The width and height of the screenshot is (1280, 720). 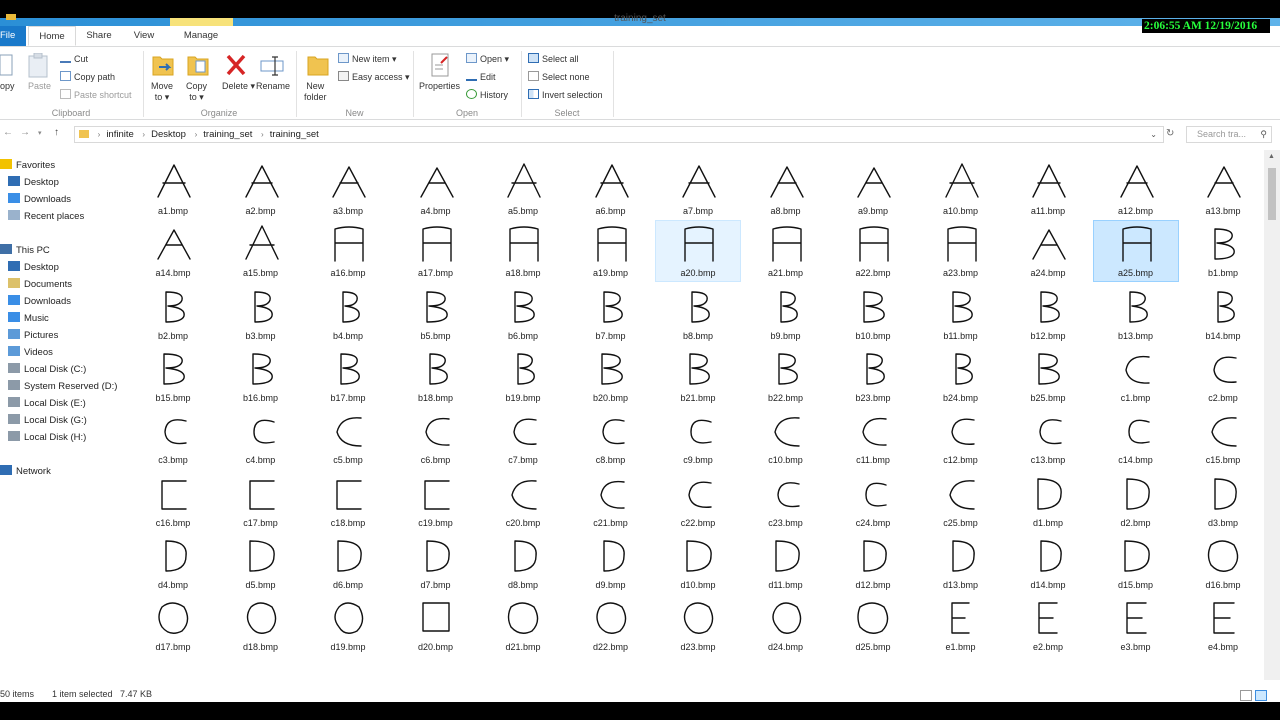 I want to click on file-item: b24.bmp, so click(x=961, y=376).